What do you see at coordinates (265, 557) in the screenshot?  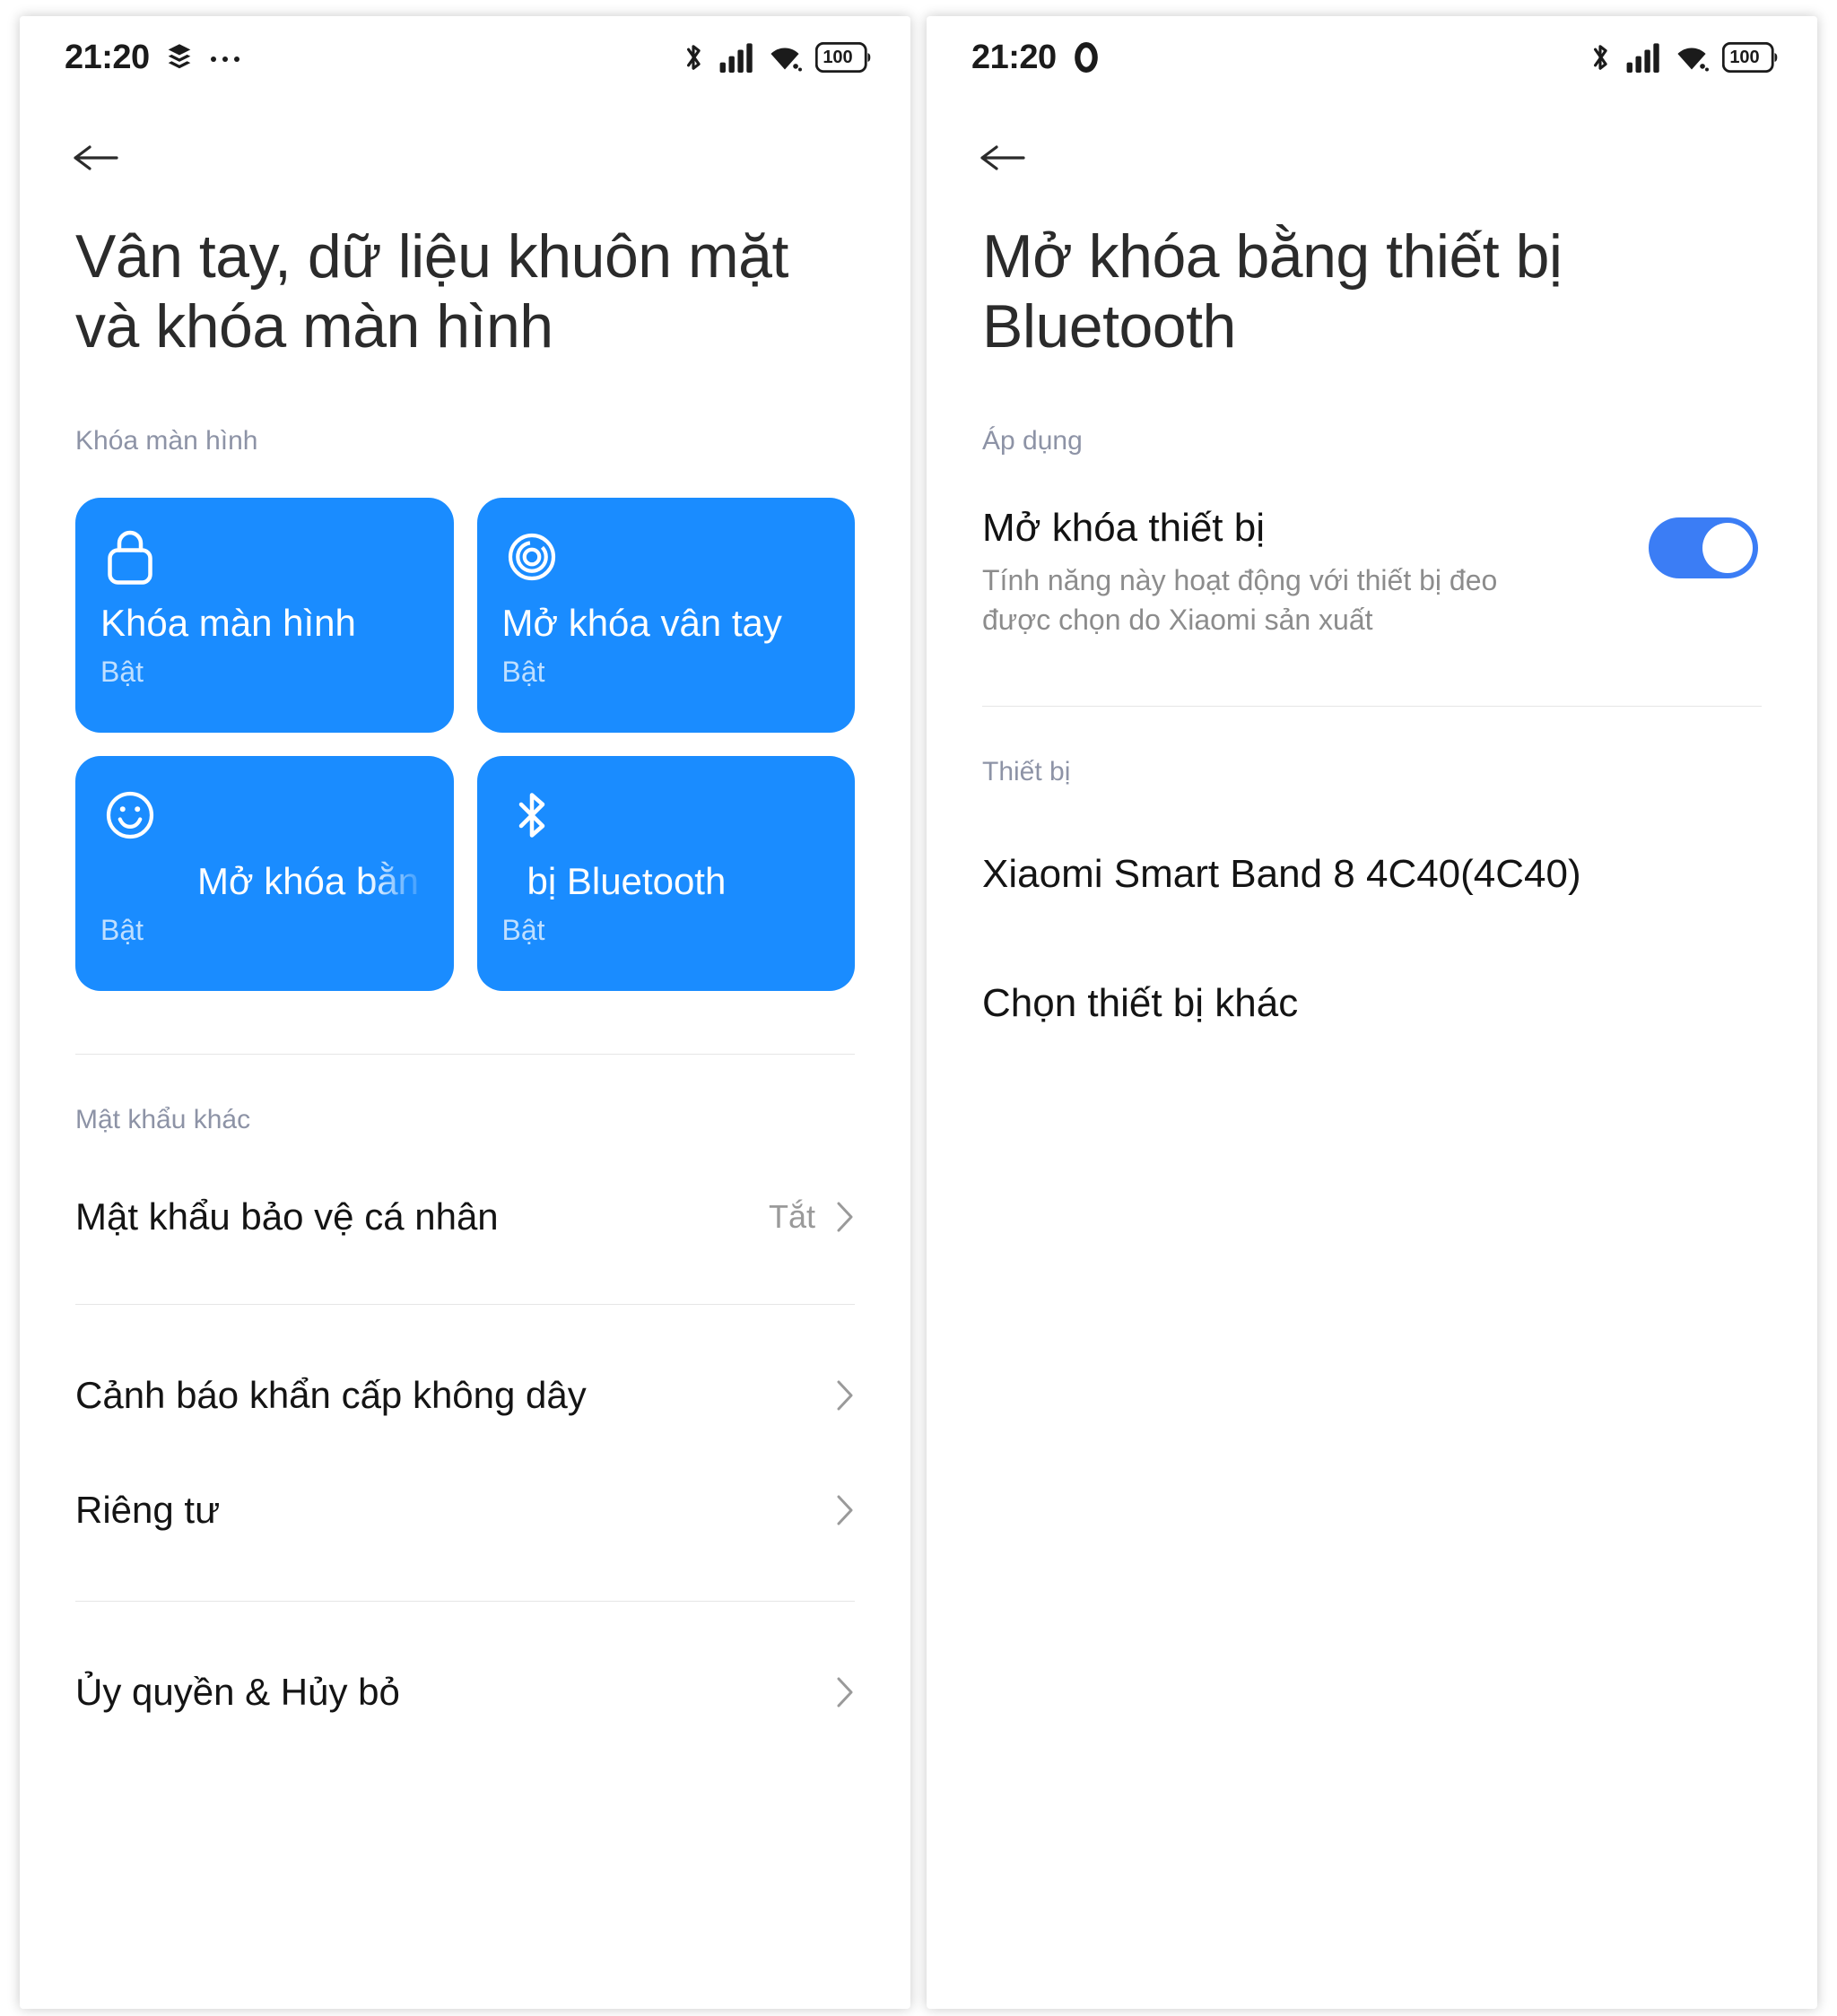 I see `lock-icon` at bounding box center [265, 557].